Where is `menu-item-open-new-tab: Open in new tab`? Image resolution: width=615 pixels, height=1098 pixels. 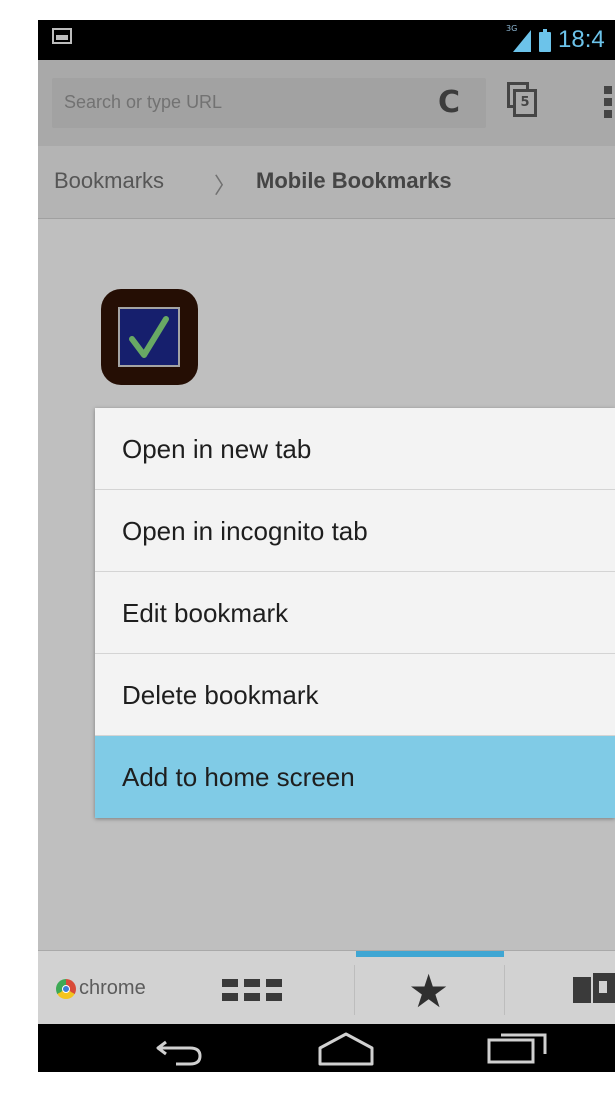
menu-item-open-new-tab: Open in new tab is located at coordinates (355, 449).